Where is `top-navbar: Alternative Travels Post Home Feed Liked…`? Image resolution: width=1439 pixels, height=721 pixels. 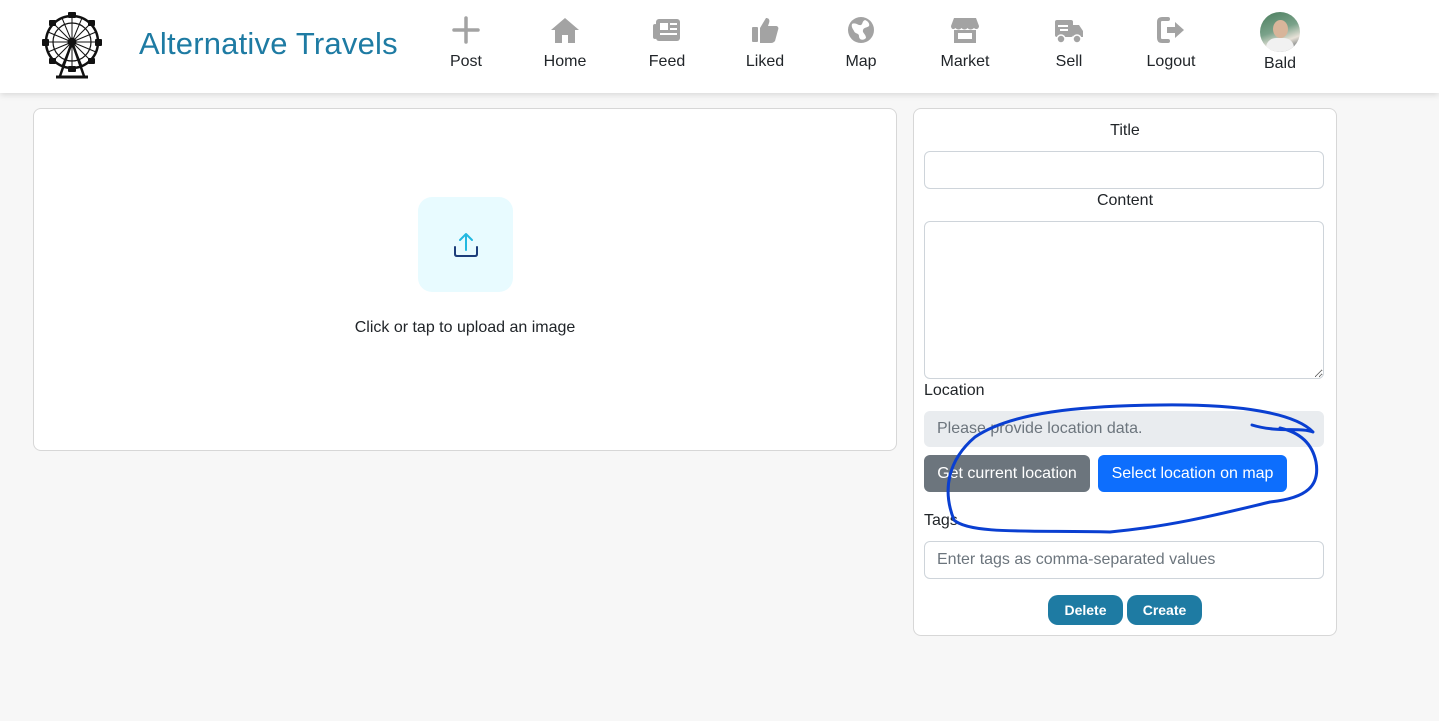 top-navbar: Alternative Travels Post Home Feed Liked… is located at coordinates (719, 46).